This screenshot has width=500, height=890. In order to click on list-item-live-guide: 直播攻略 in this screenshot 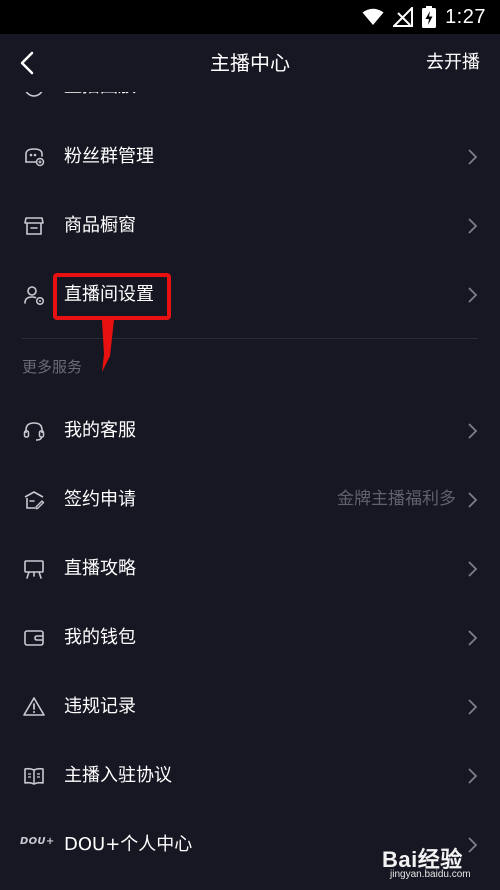, I will do `click(250, 568)`.